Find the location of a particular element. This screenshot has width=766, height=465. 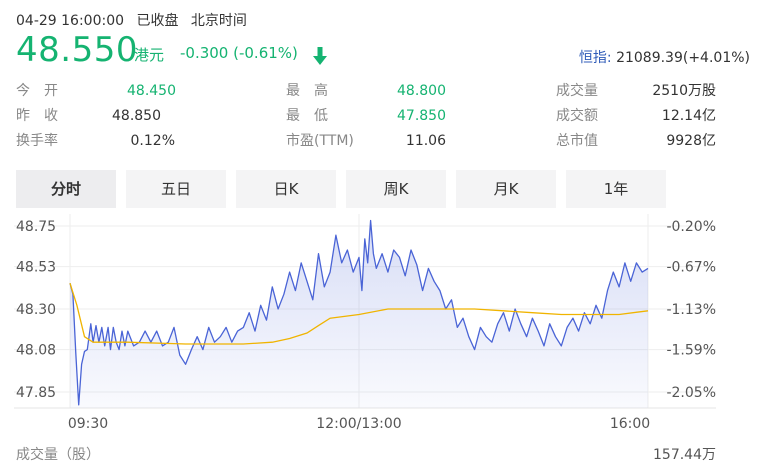

stat-open: 今 开 48.450 is located at coordinates (96, 91).